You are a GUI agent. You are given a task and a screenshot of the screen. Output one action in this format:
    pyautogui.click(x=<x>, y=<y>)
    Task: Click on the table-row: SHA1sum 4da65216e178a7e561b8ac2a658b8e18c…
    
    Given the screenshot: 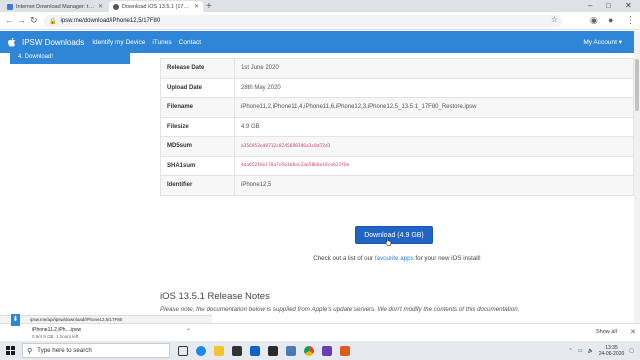 What is the action you would take?
    pyautogui.click(x=397, y=165)
    